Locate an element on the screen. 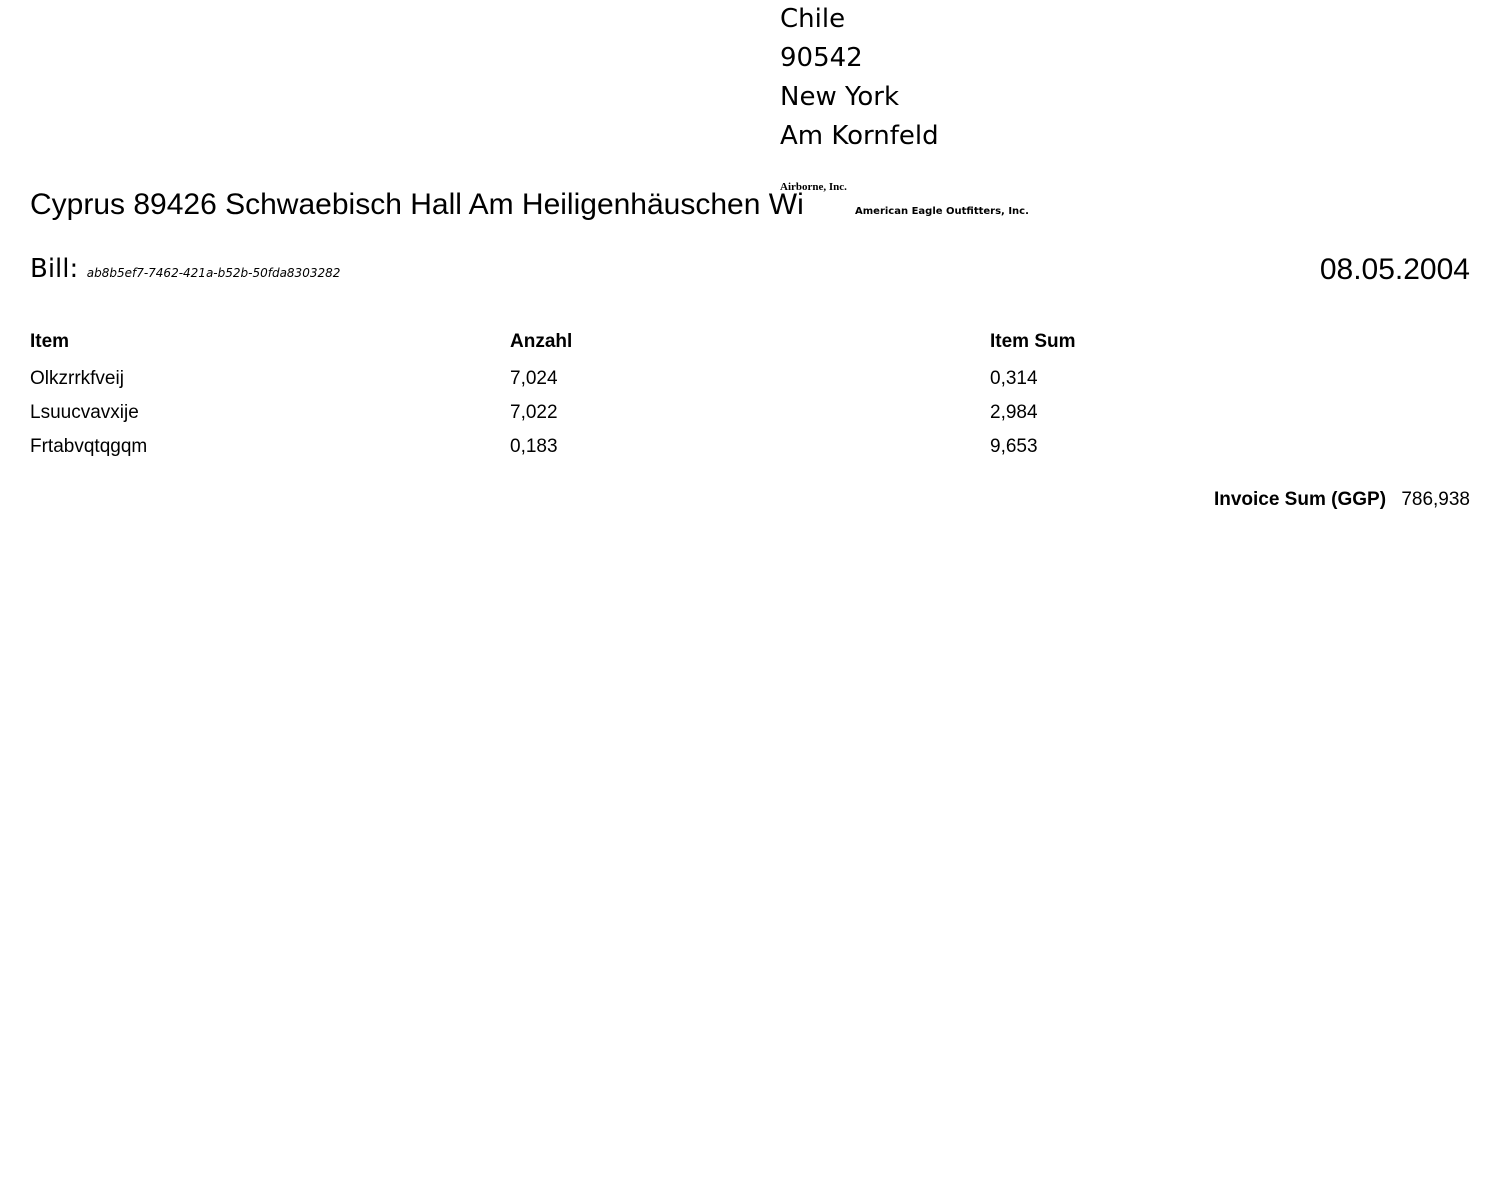 This screenshot has width=1500, height=1188. item-sum: 0,314 is located at coordinates (1014, 378).